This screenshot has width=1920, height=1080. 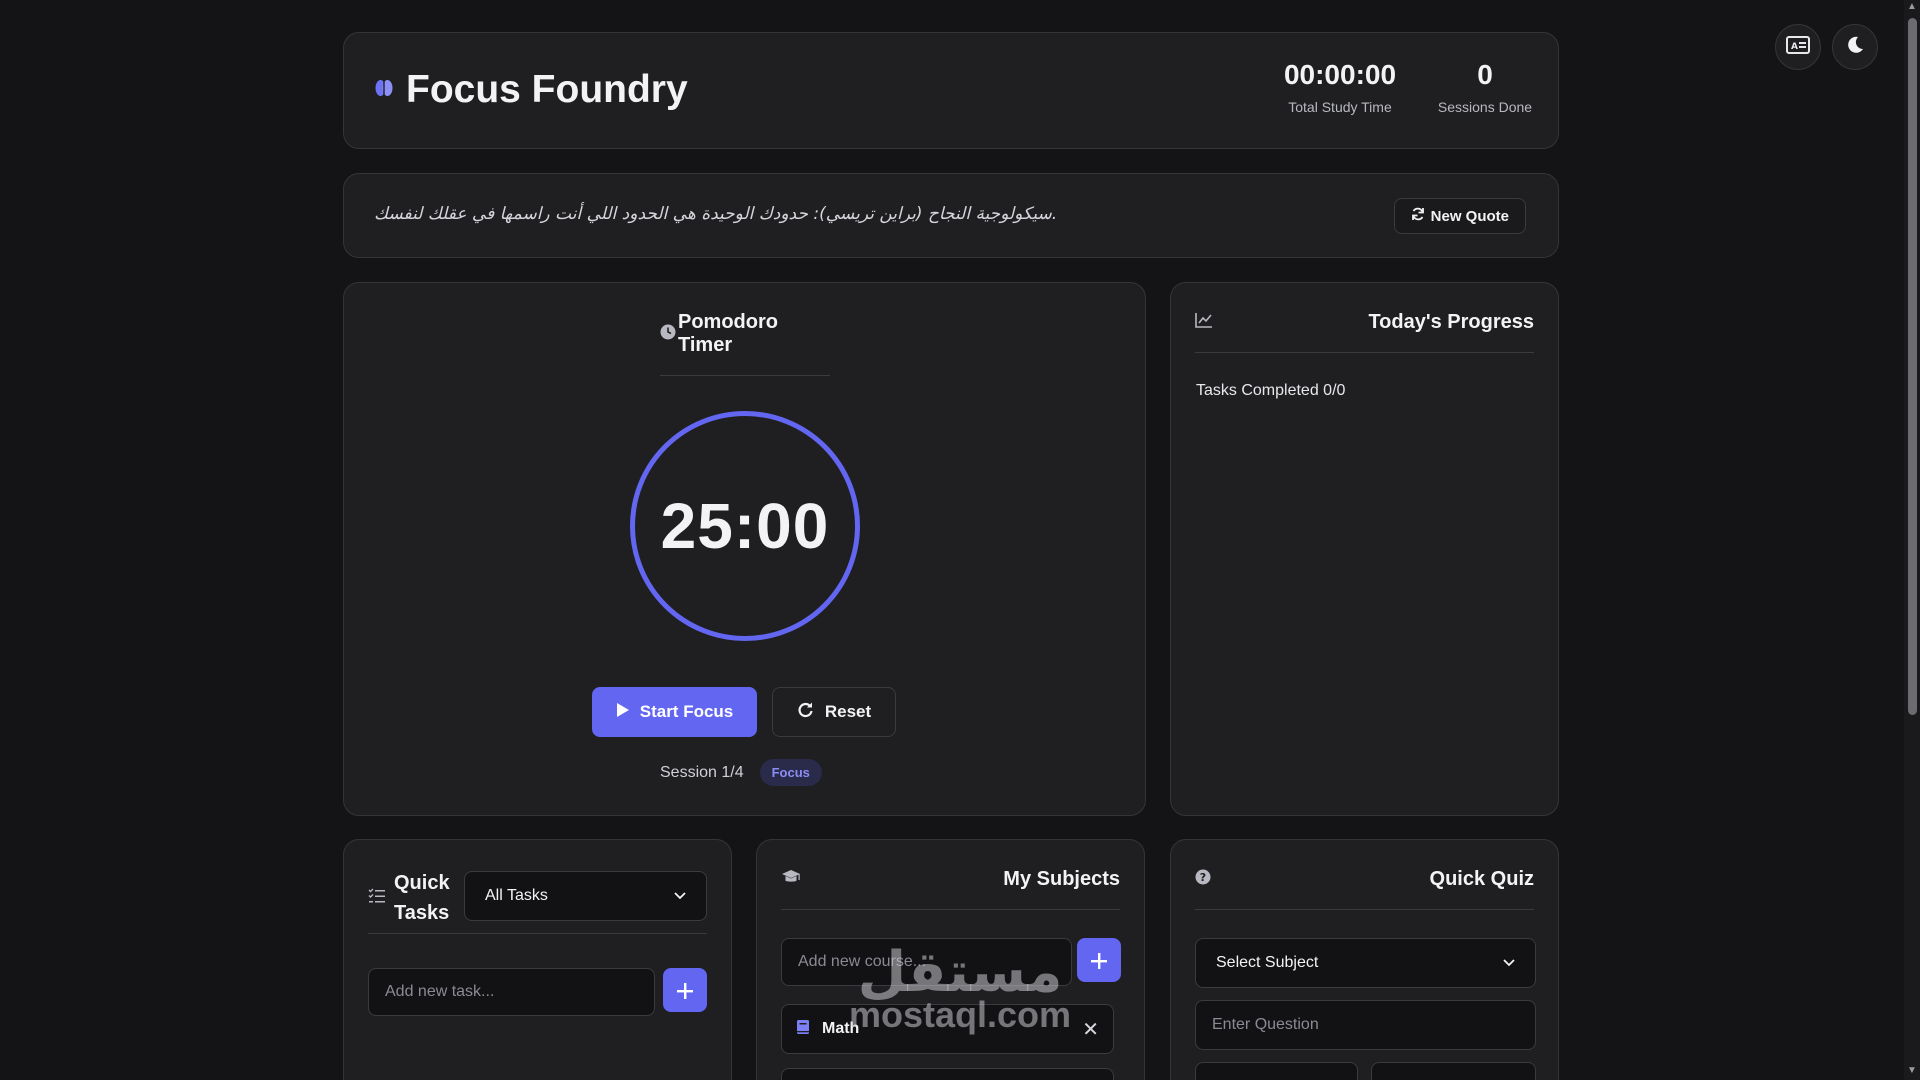 What do you see at coordinates (803, 1029) in the screenshot?
I see `book-icon` at bounding box center [803, 1029].